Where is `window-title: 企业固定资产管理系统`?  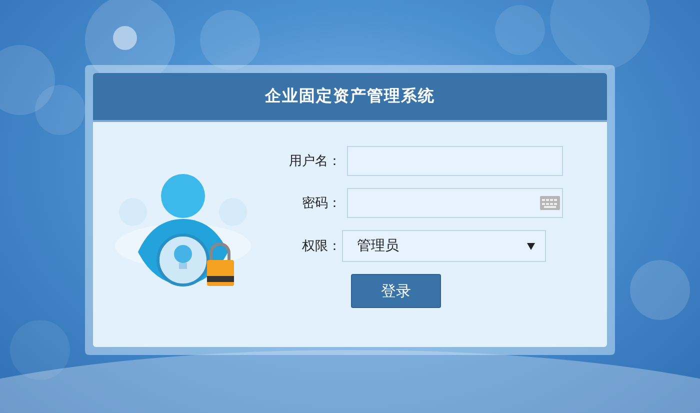
window-title: 企业固定资产管理系统 is located at coordinates (350, 96).